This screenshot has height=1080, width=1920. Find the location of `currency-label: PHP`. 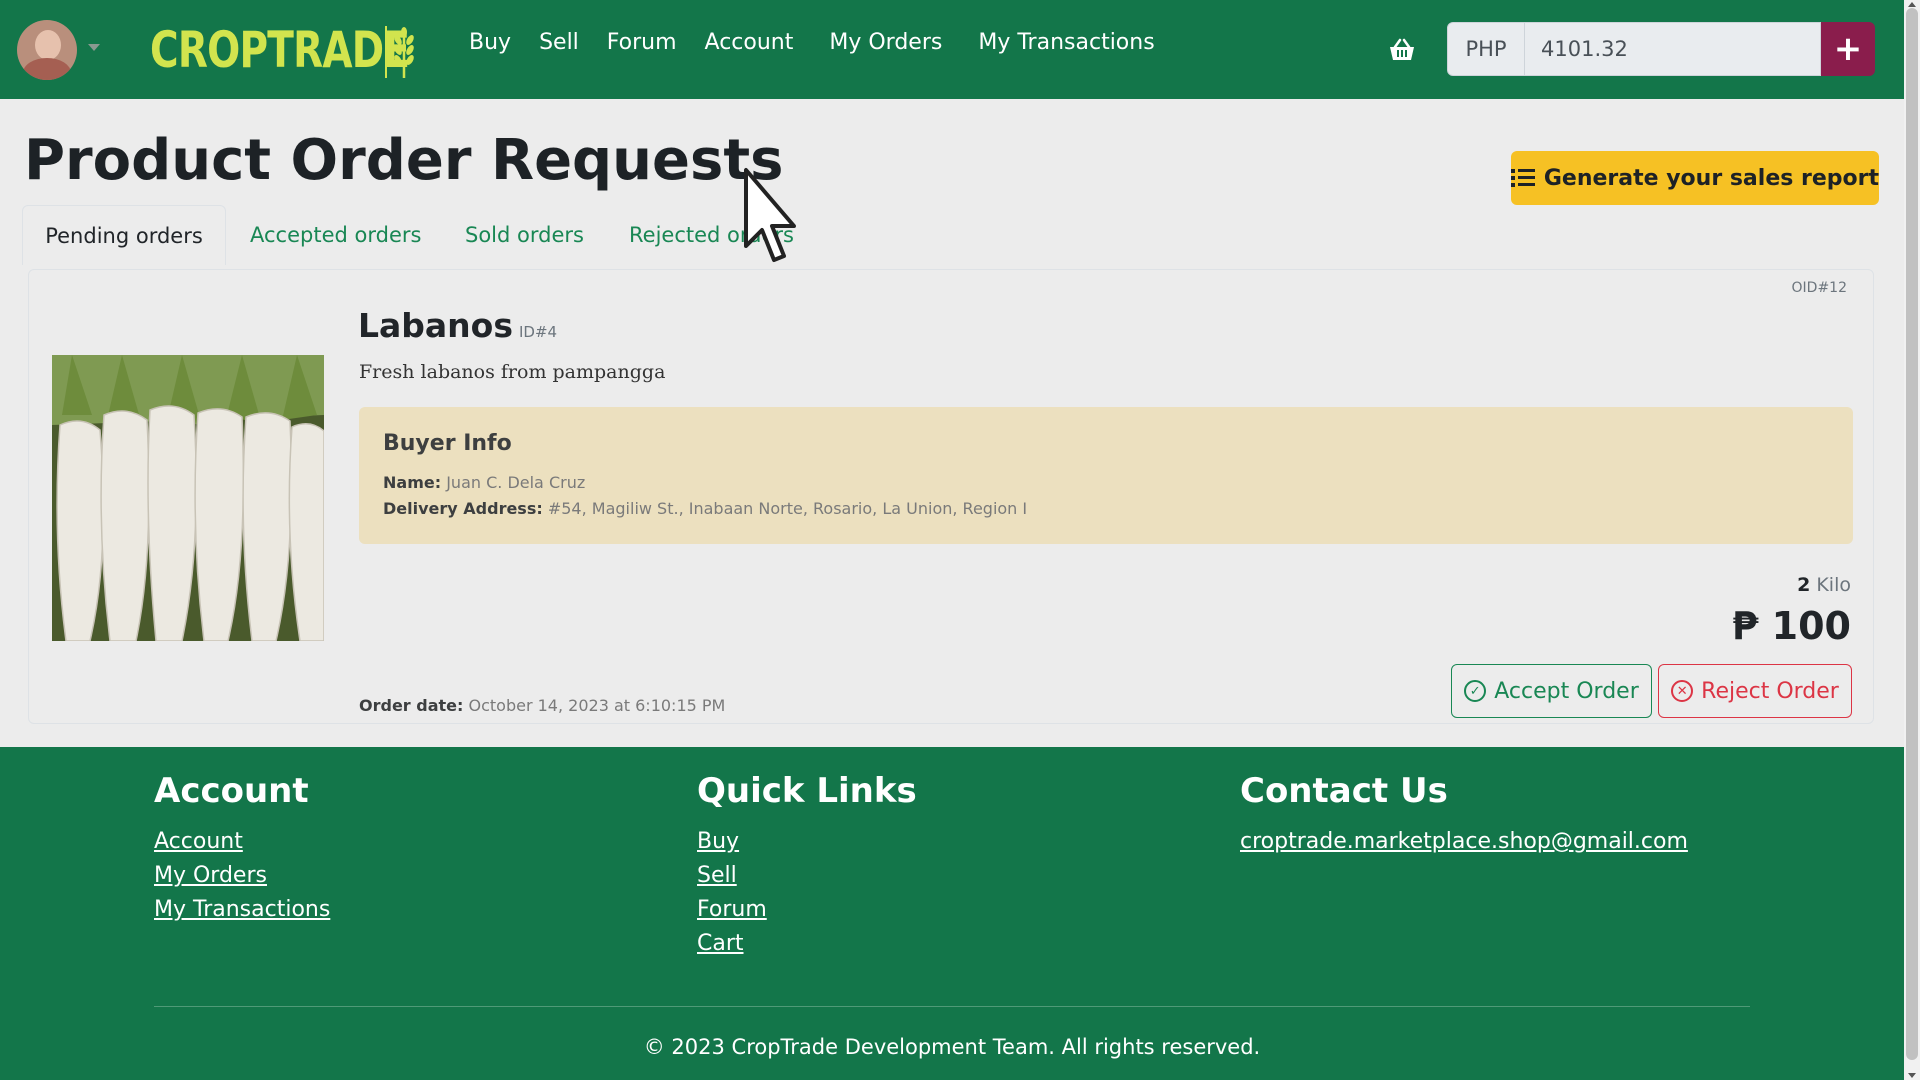

currency-label: PHP is located at coordinates (1486, 49).